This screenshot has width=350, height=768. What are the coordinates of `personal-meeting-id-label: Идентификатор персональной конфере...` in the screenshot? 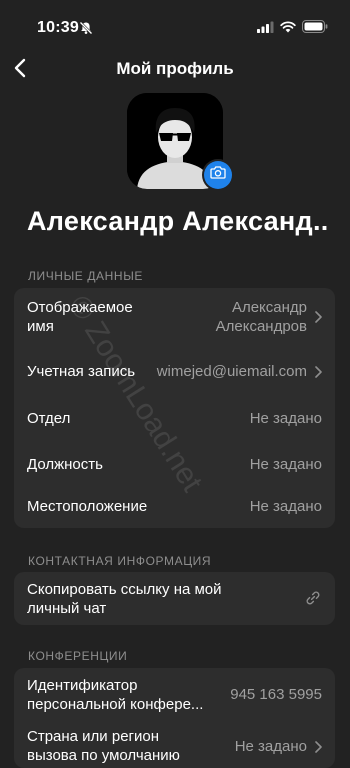 It's located at (115, 695).